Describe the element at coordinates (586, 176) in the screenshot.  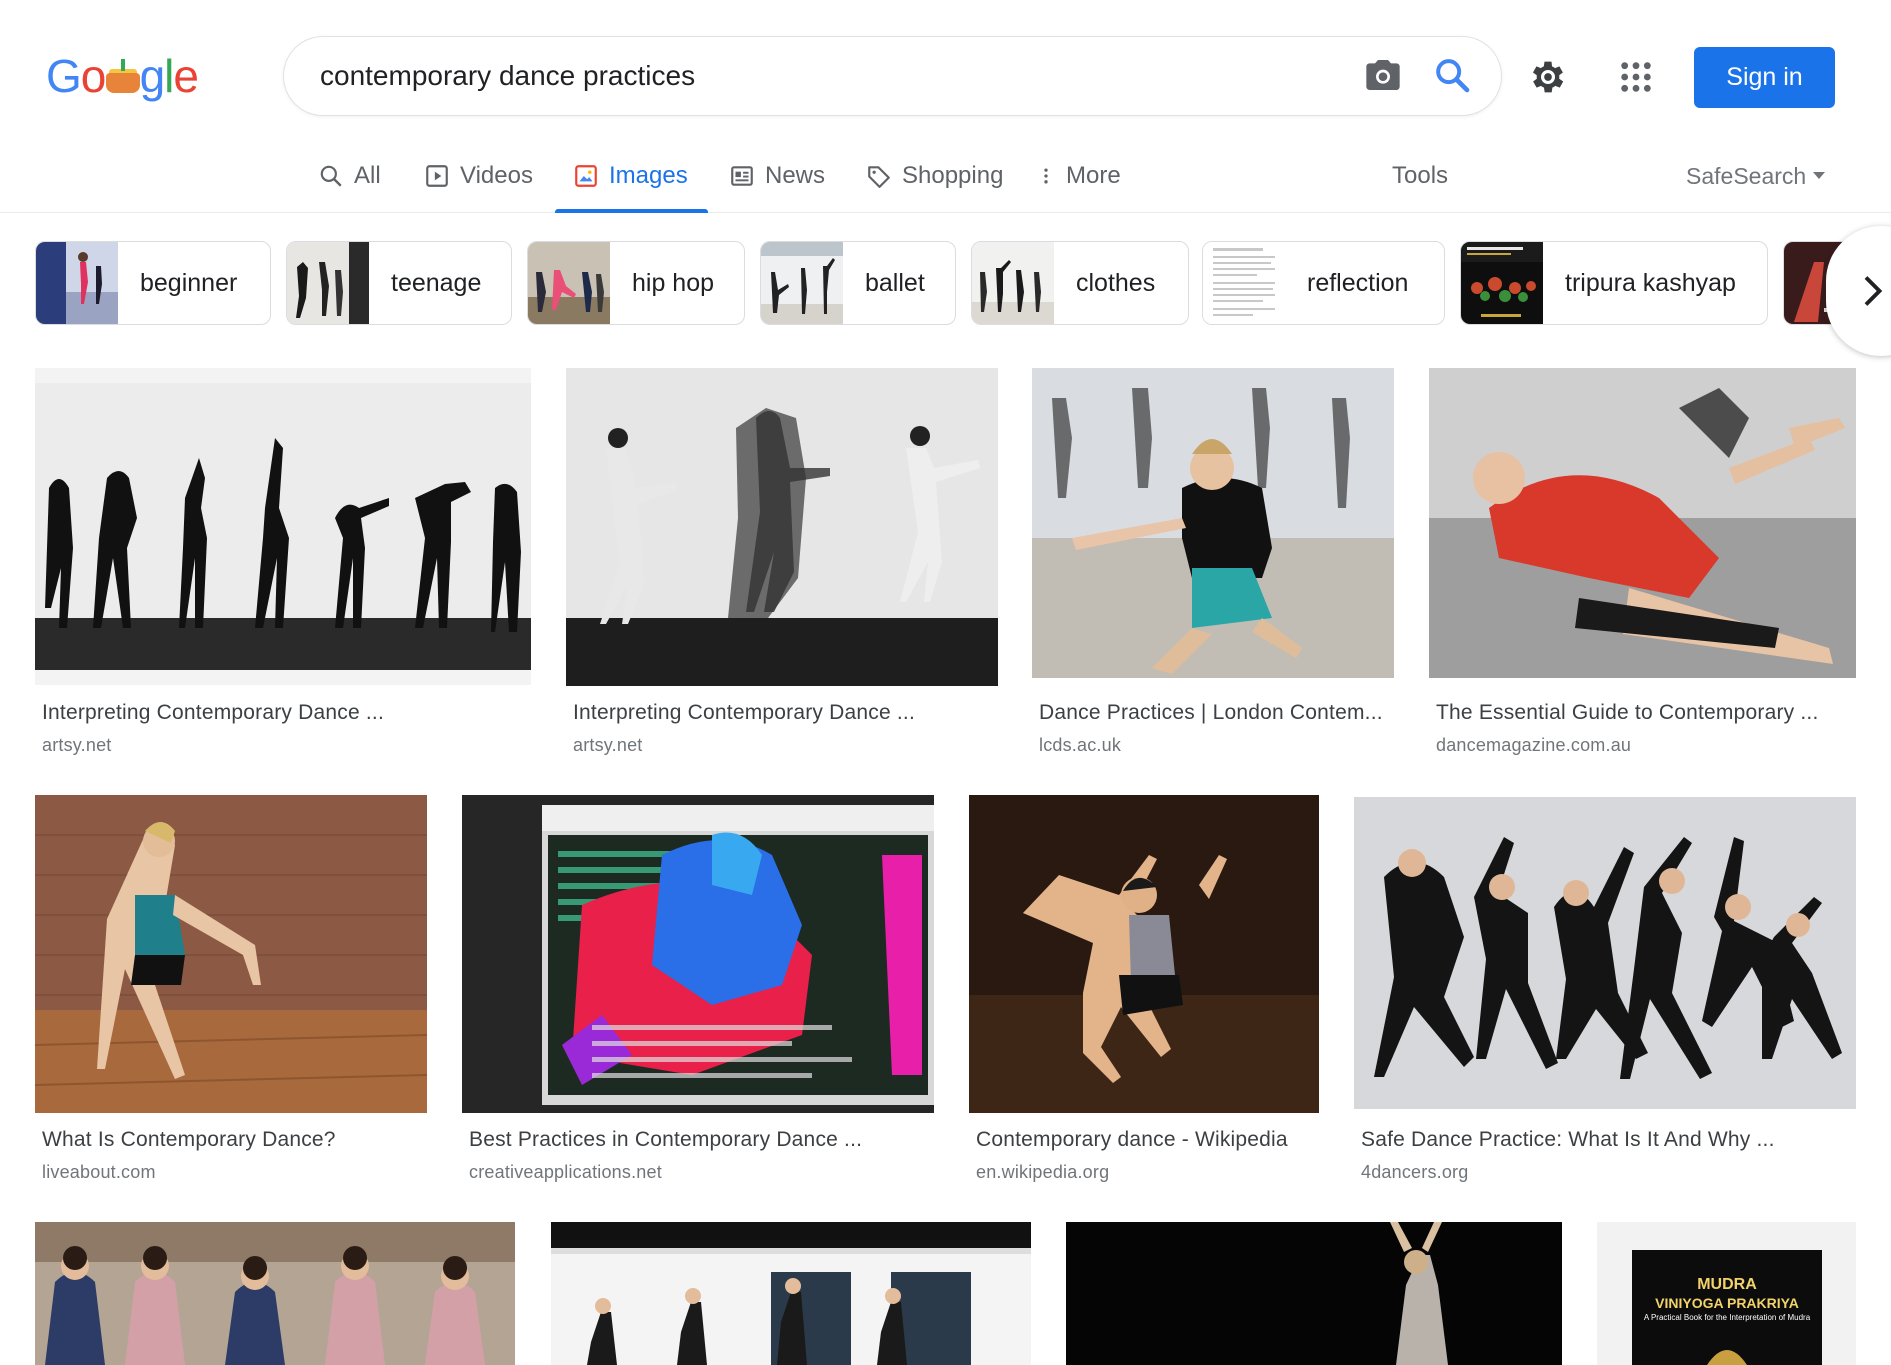
I see `image-icon` at that location.